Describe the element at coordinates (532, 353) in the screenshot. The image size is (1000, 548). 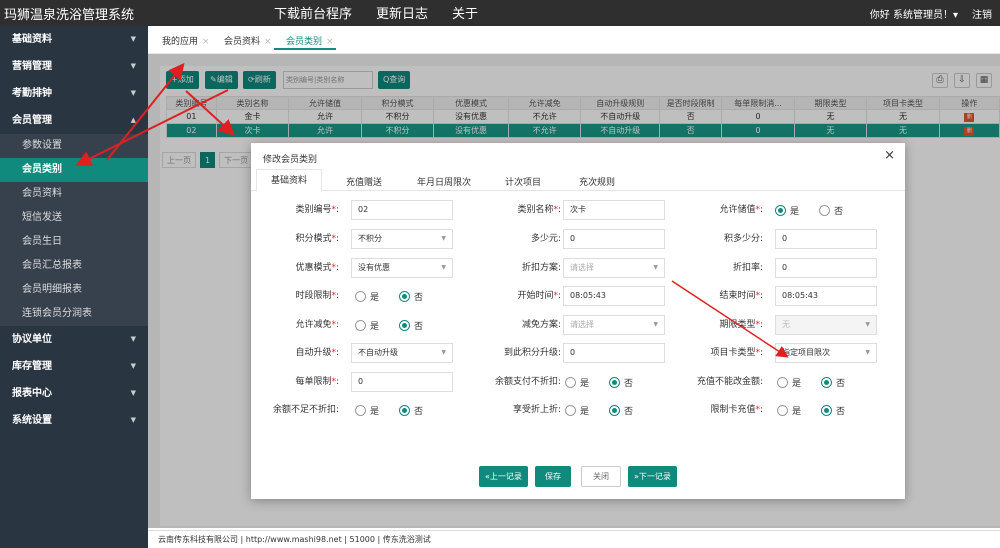
I see `label-upgrade-points: 到此积分升级:` at that location.